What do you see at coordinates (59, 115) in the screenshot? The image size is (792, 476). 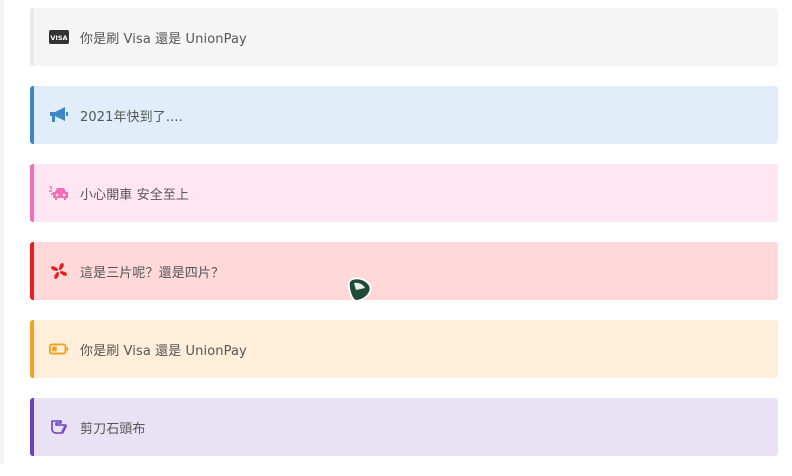 I see `megaphone-icon` at bounding box center [59, 115].